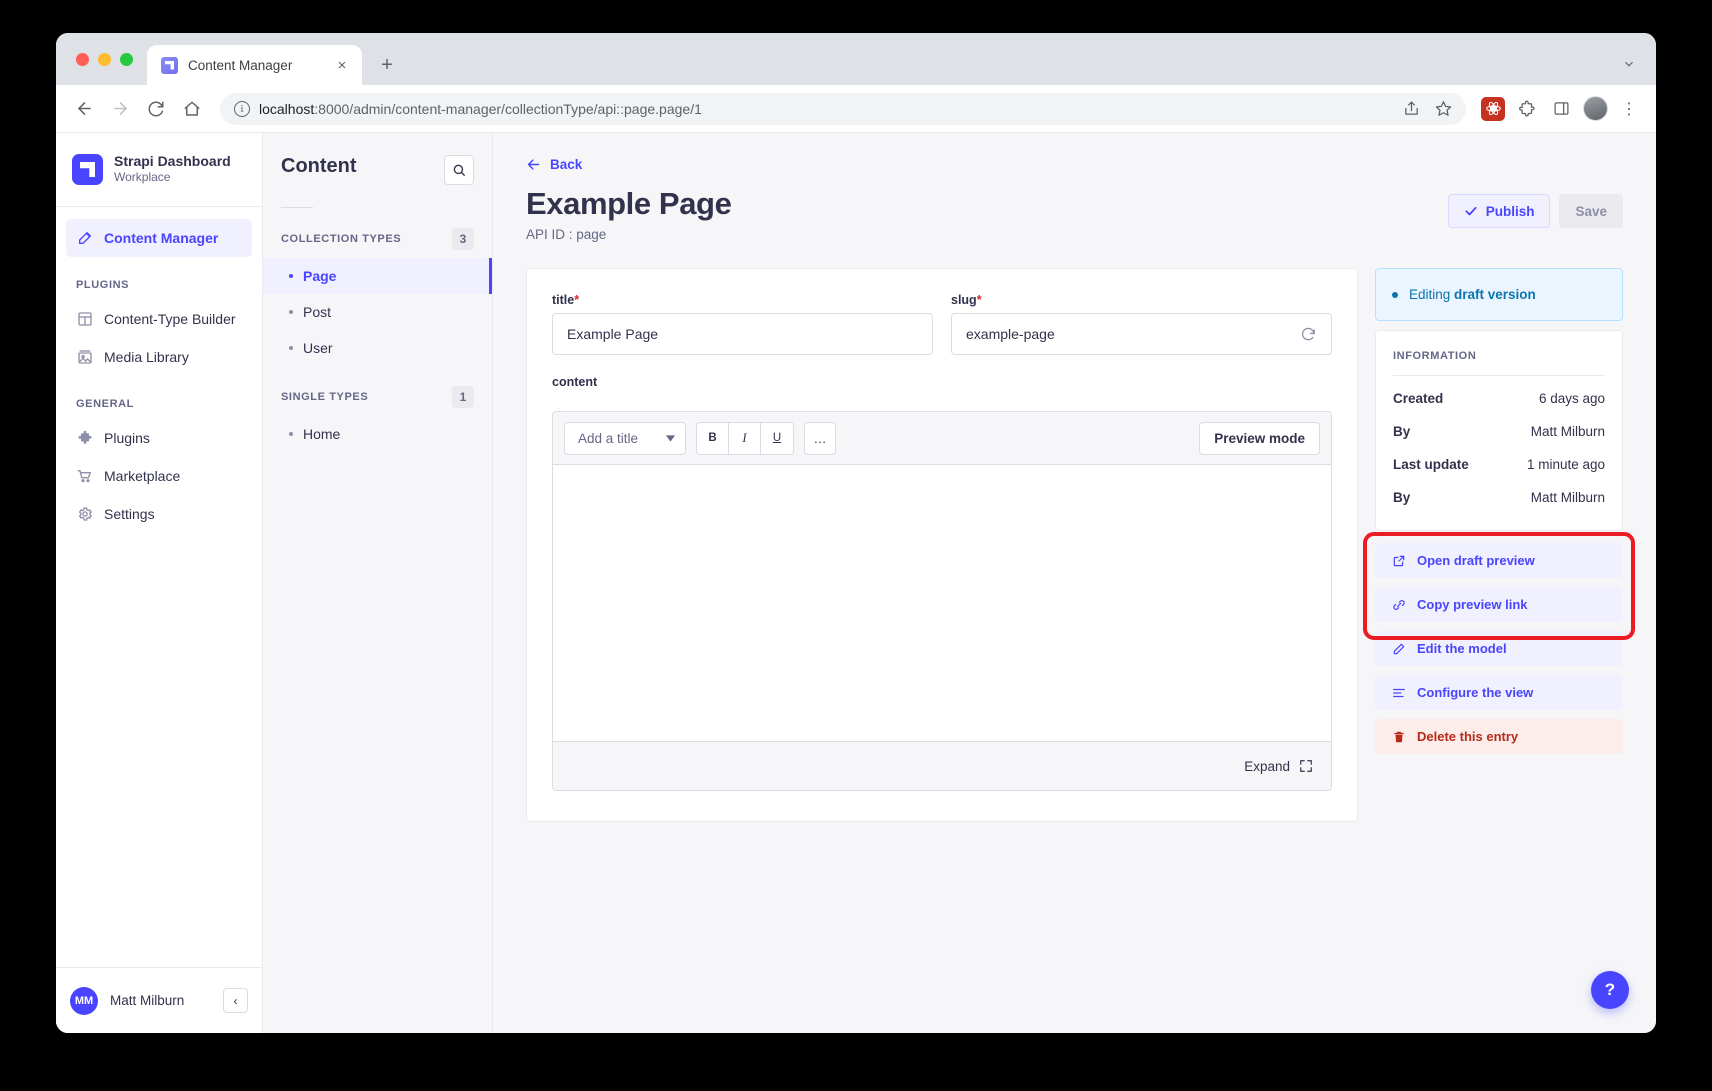 The width and height of the screenshot is (1712, 1091). What do you see at coordinates (856, 59) in the screenshot?
I see `browser-tabstrip: Content Manager × +` at bounding box center [856, 59].